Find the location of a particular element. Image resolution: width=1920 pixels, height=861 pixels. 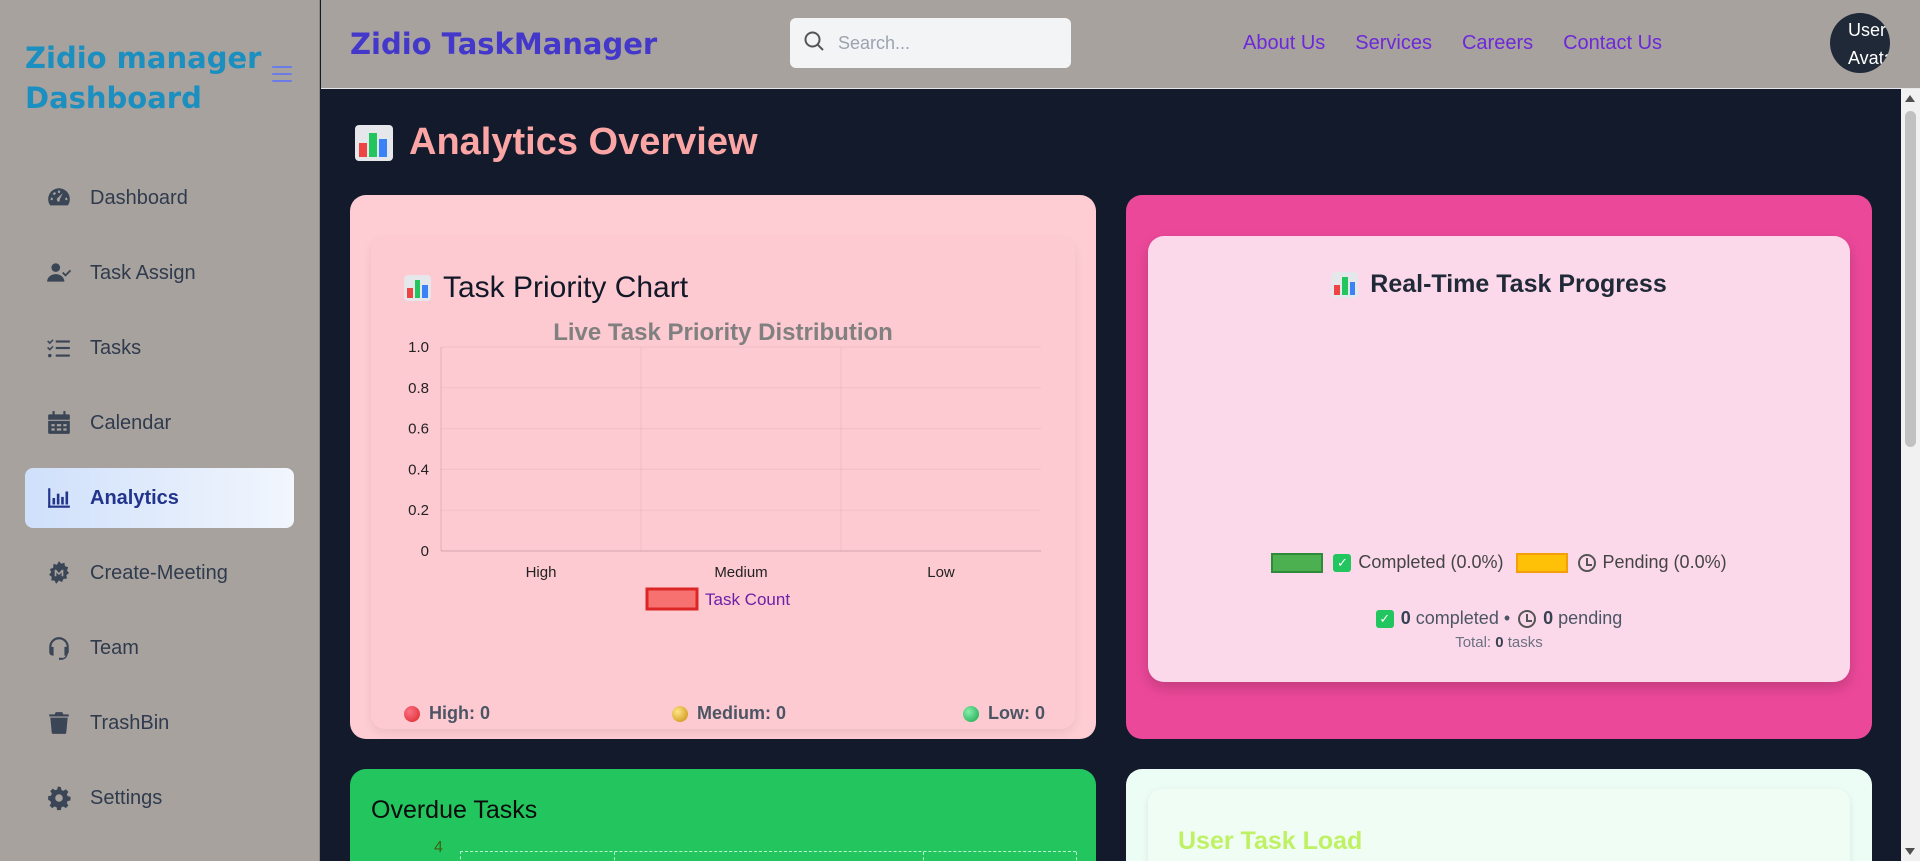

sidebar-item-label: Task Assign is located at coordinates (143, 272).